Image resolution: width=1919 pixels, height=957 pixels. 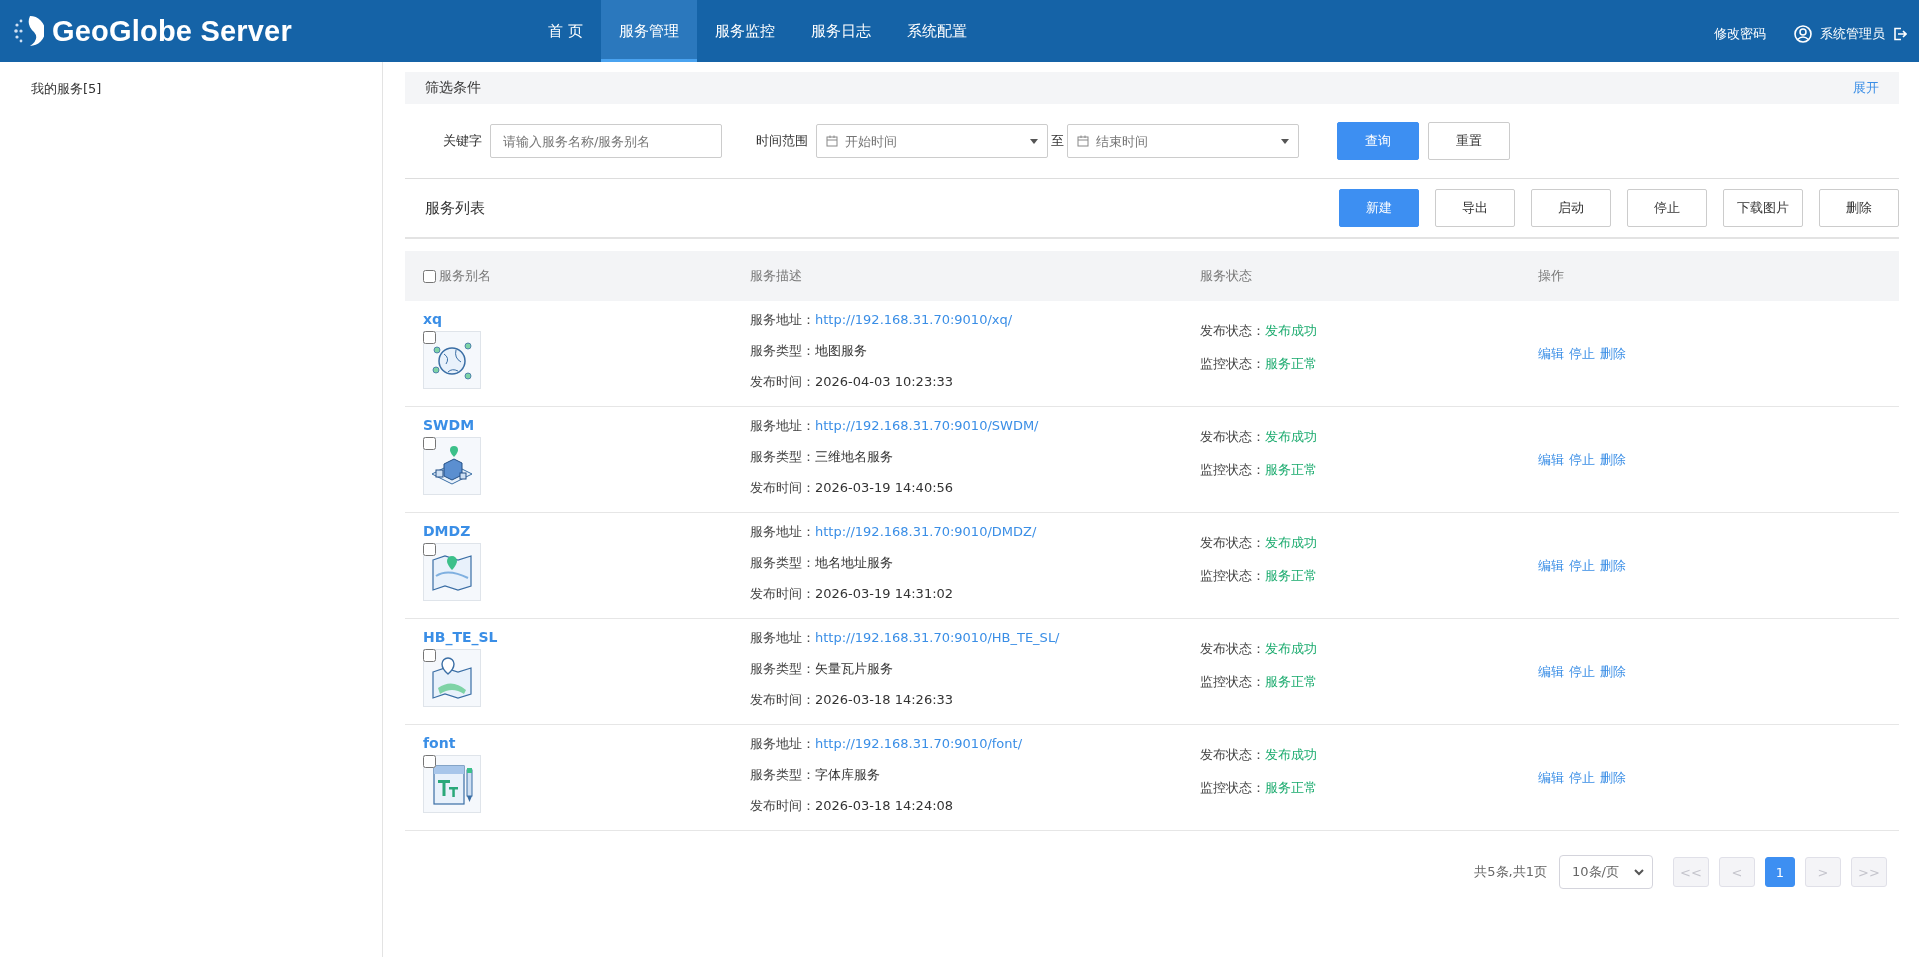 I want to click on publish-time-text: 2026-03-19 14:31:02, so click(x=884, y=594).